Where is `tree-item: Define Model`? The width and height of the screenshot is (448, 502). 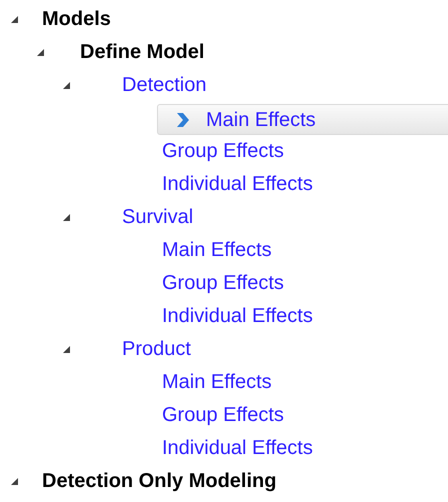 tree-item: Define Model is located at coordinates (142, 52).